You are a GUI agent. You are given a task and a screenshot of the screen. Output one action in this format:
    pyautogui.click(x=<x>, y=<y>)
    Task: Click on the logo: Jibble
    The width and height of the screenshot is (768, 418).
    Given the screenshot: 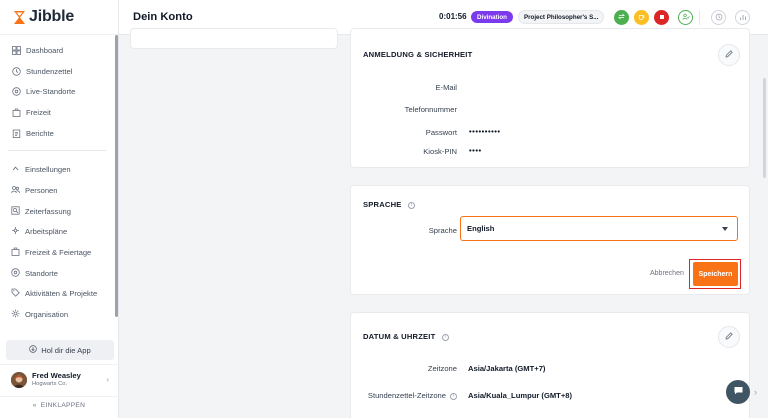 What is the action you would take?
    pyautogui.click(x=59, y=17)
    